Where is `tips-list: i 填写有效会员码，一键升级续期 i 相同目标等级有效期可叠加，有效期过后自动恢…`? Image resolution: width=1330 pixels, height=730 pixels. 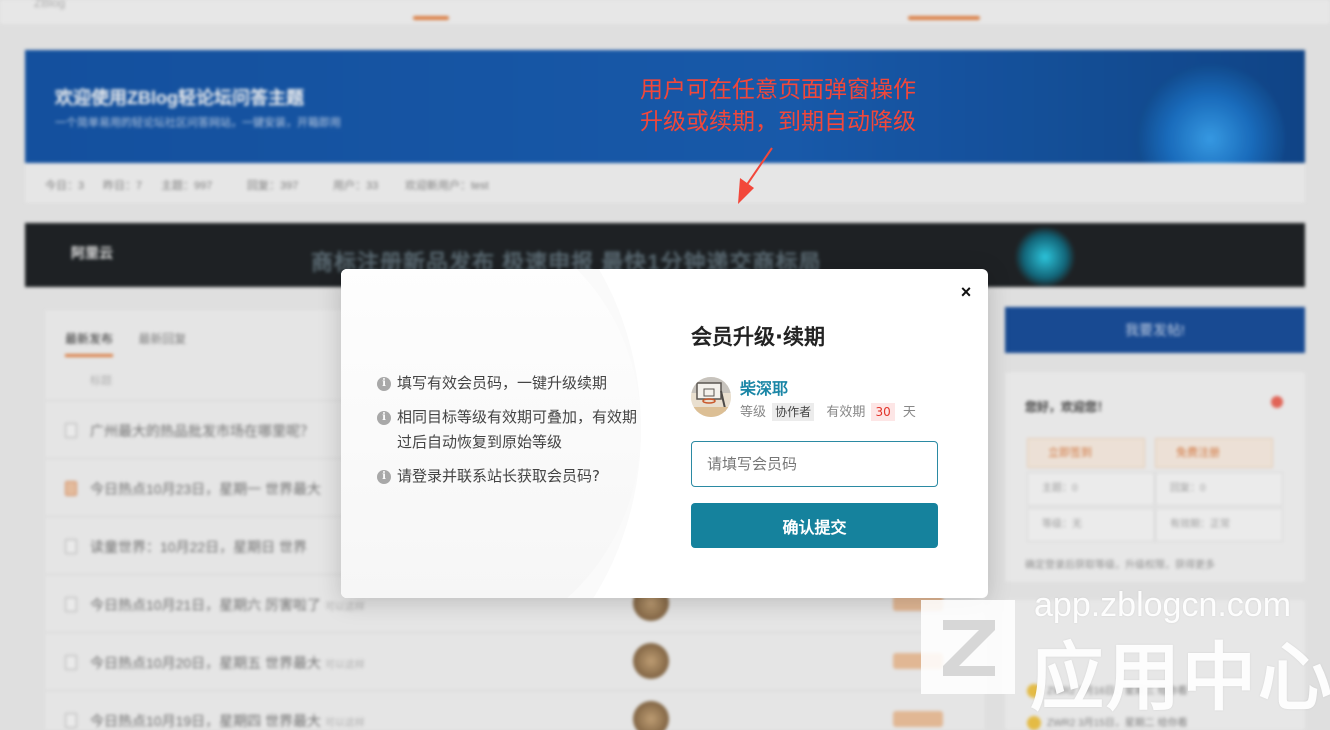 tips-list: i 填写有效会员码，一键升级续期 i 相同目标等级有效期可叠加，有效期过后自动恢… is located at coordinates (512, 434).